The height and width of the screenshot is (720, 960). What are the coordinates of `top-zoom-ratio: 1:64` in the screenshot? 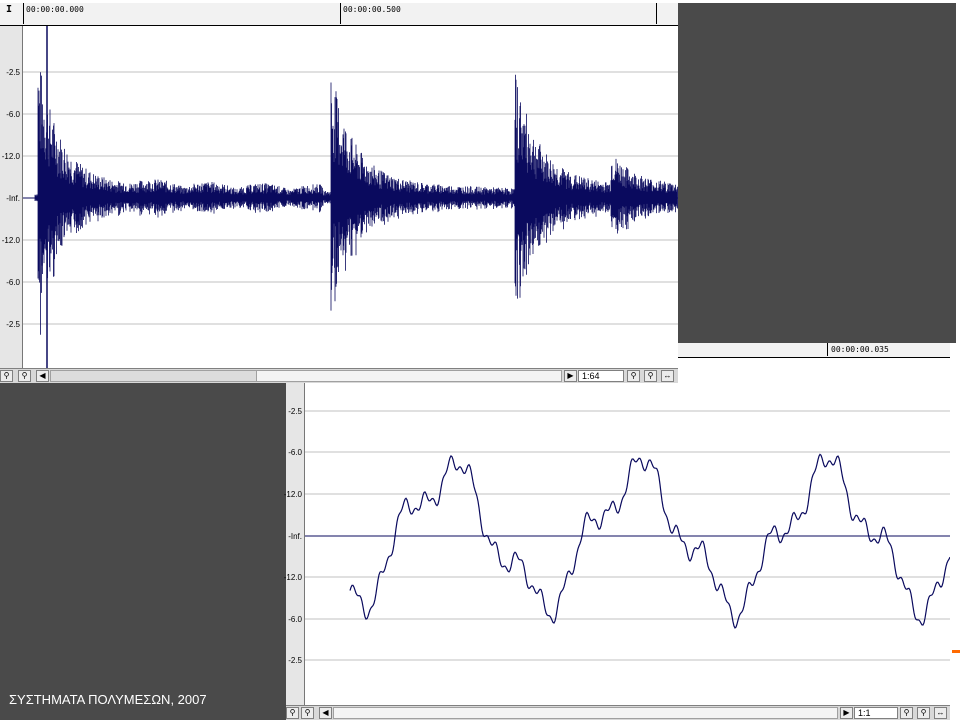 It's located at (601, 376).